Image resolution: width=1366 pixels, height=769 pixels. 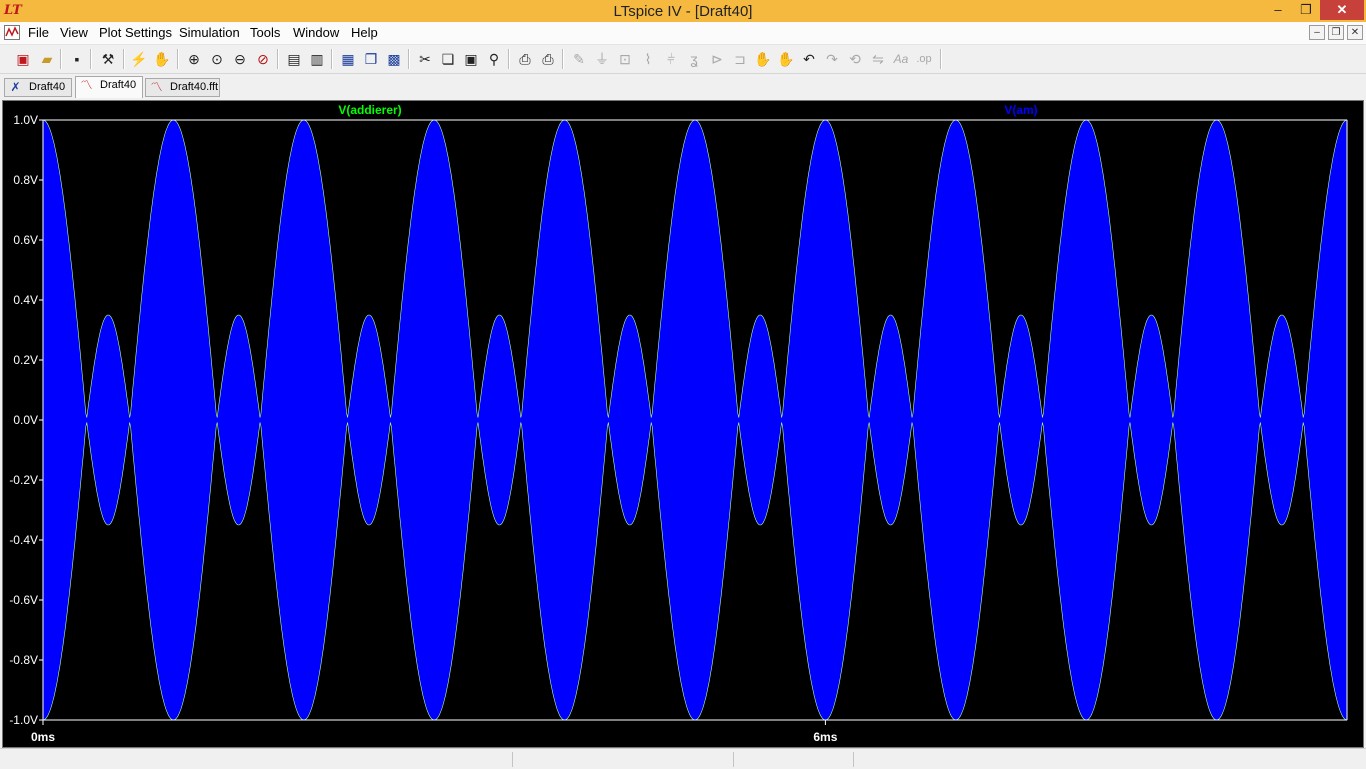 I want to click on waveform-tab-icon: 〽, so click(x=86, y=85).